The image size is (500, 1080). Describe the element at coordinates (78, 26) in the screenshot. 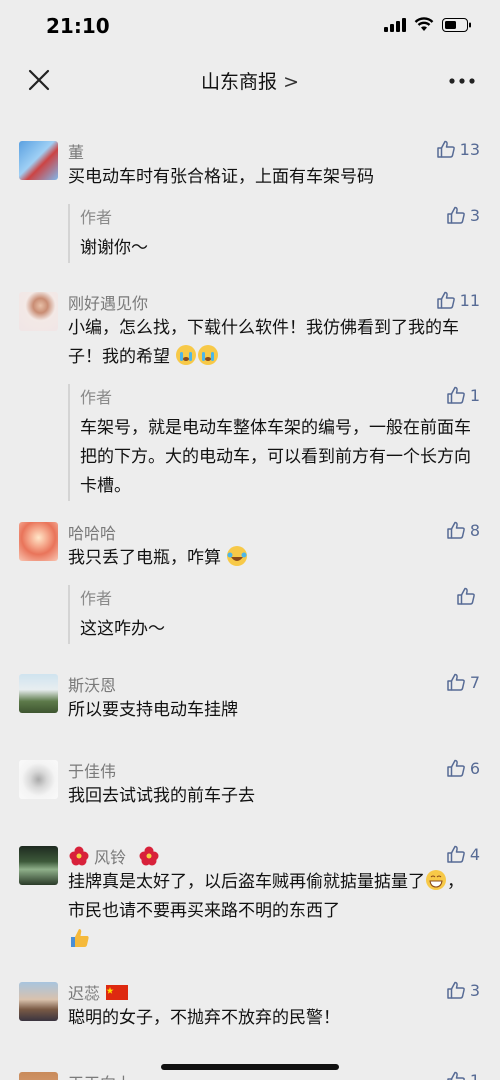

I see `status-time: 21:10` at that location.